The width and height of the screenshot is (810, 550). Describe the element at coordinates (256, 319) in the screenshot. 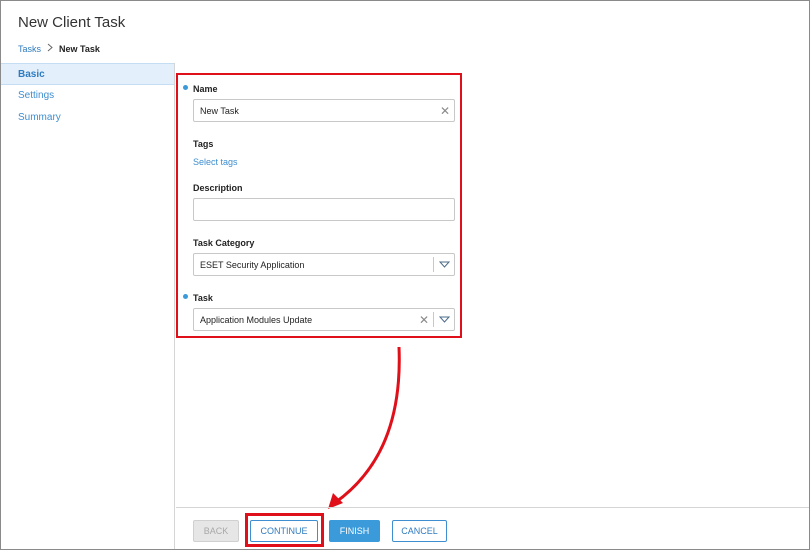

I see `task-value: Application Modules Update` at that location.